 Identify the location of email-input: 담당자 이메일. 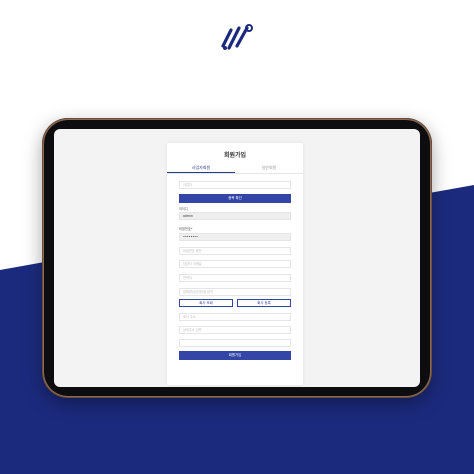
(235, 264).